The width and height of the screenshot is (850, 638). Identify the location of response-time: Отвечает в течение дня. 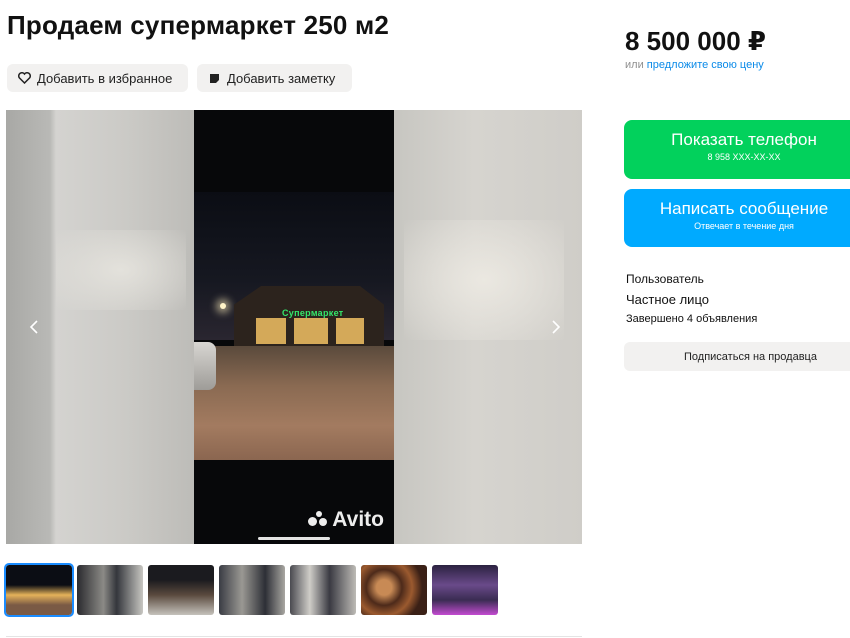
(744, 226).